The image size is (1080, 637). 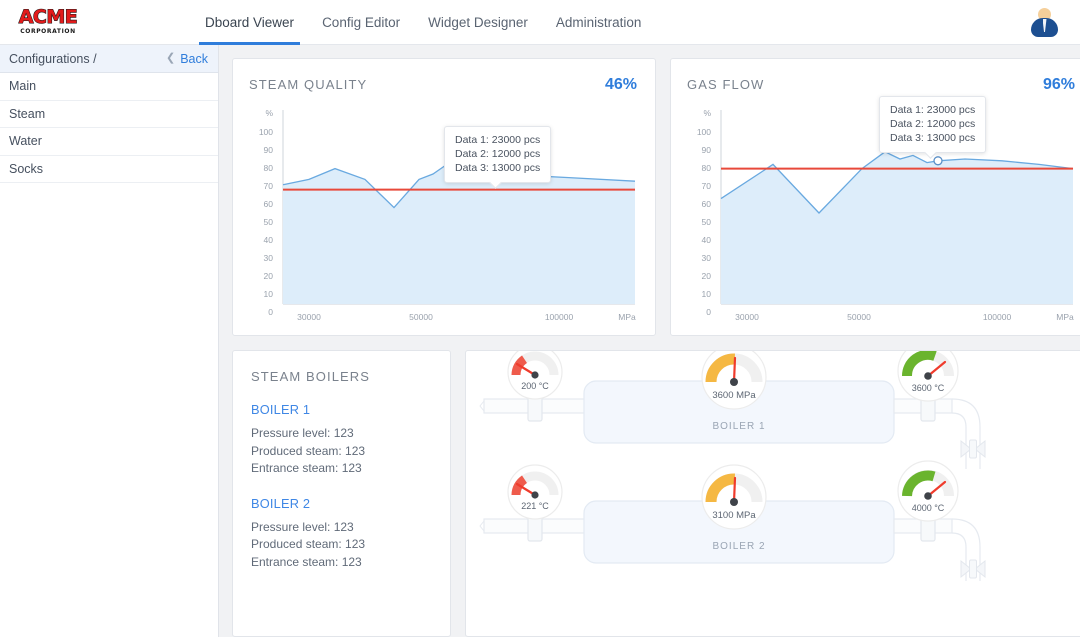 What do you see at coordinates (311, 376) in the screenshot?
I see `page-title: STEAM BOILERS` at bounding box center [311, 376].